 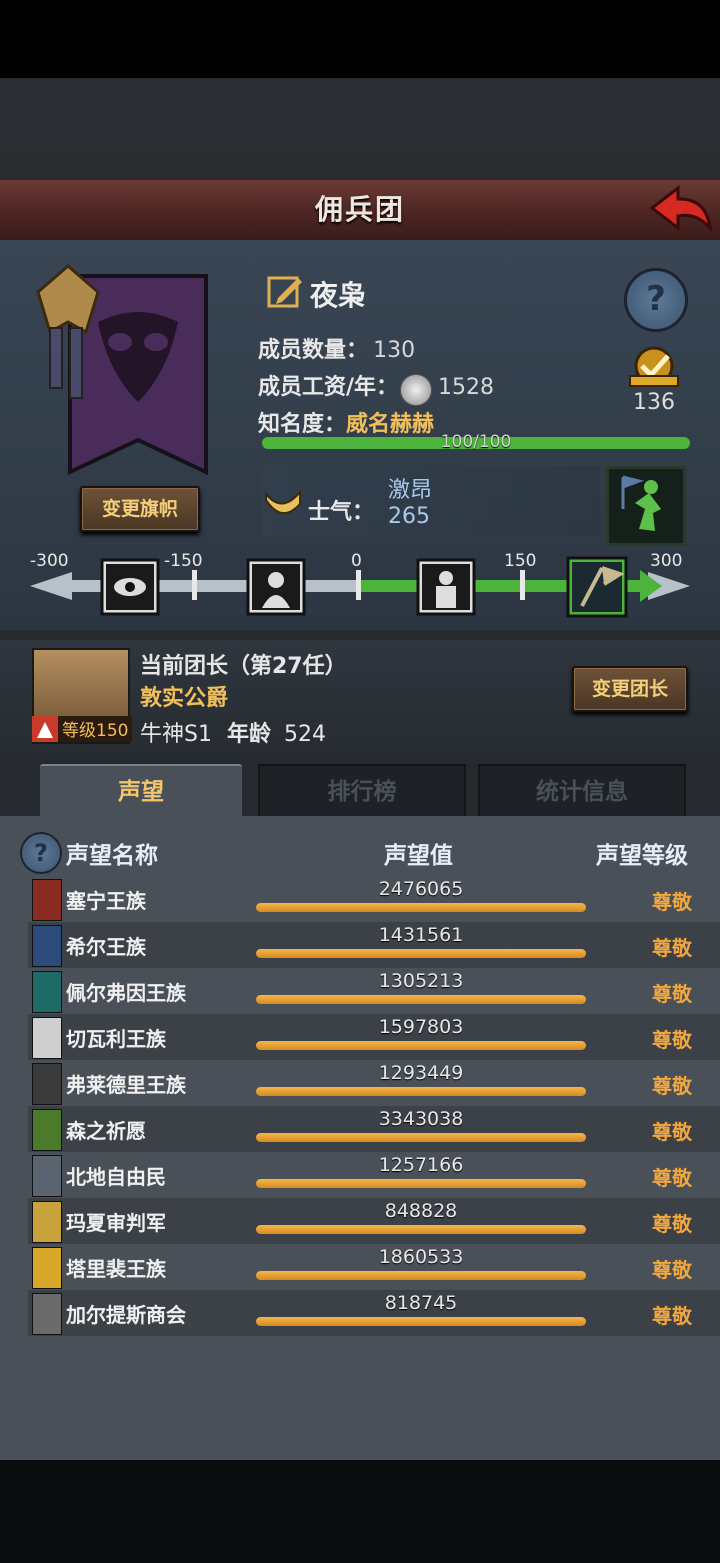 What do you see at coordinates (360, 584) in the screenshot?
I see `morale-scale: -300 -150 0 150 300` at bounding box center [360, 584].